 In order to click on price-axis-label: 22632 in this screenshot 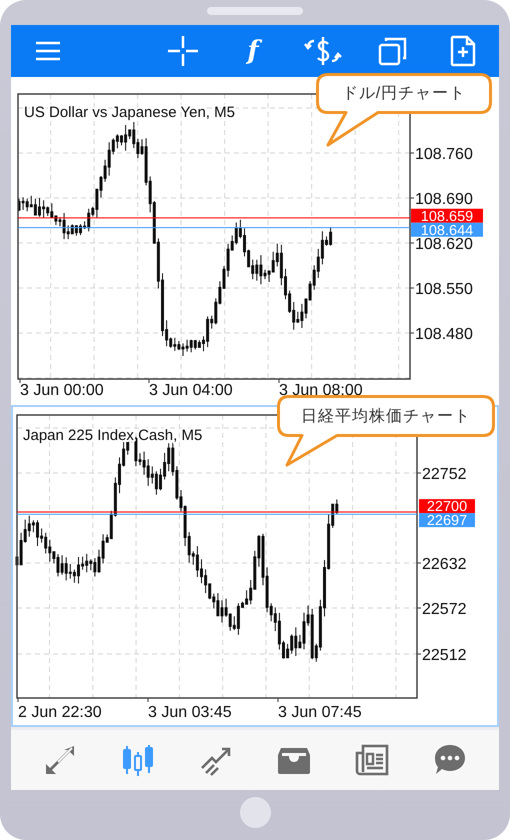, I will do `click(444, 564)`.